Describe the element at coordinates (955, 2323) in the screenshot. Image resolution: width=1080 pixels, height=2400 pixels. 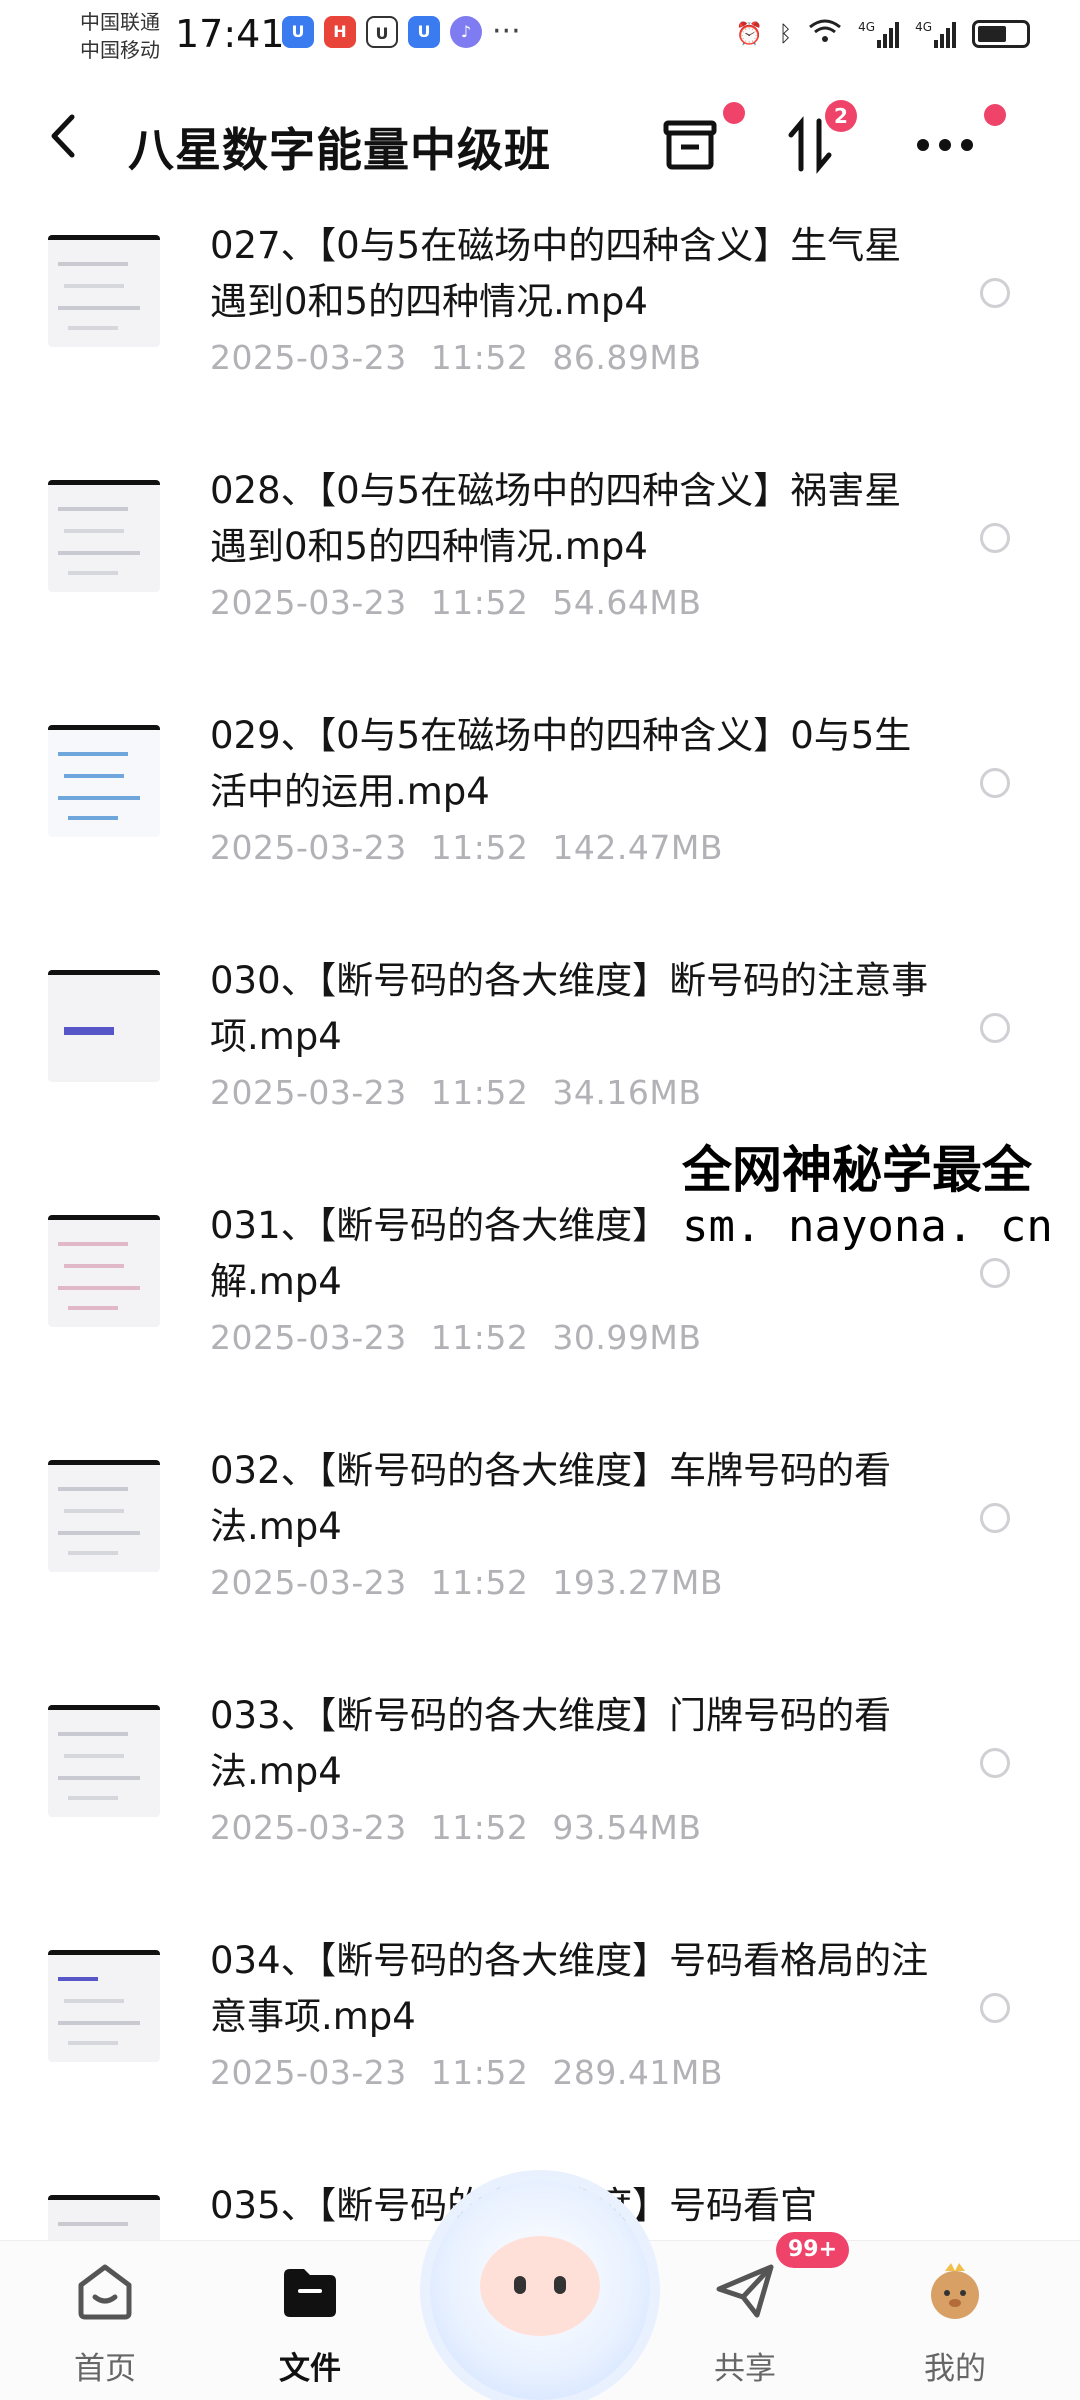
I see `nav-mine: 我的` at that location.